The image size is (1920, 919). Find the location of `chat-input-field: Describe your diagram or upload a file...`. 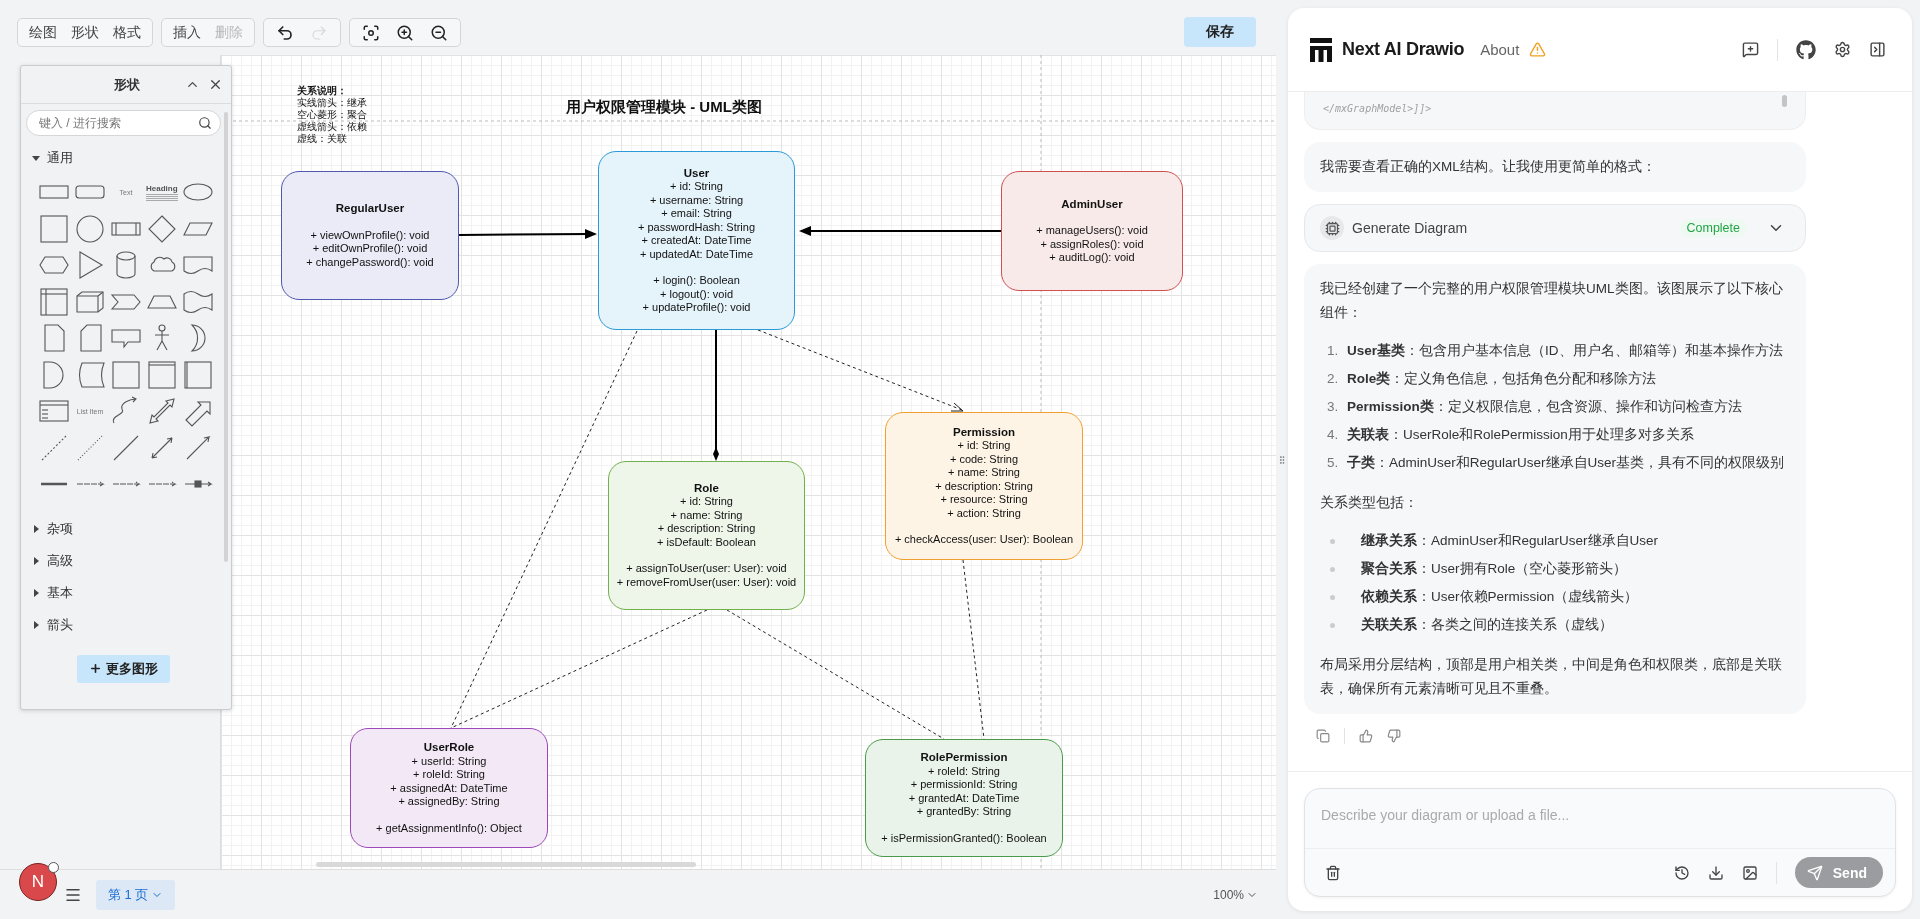

chat-input-field: Describe your diagram or upload a file... is located at coordinates (1600, 819).